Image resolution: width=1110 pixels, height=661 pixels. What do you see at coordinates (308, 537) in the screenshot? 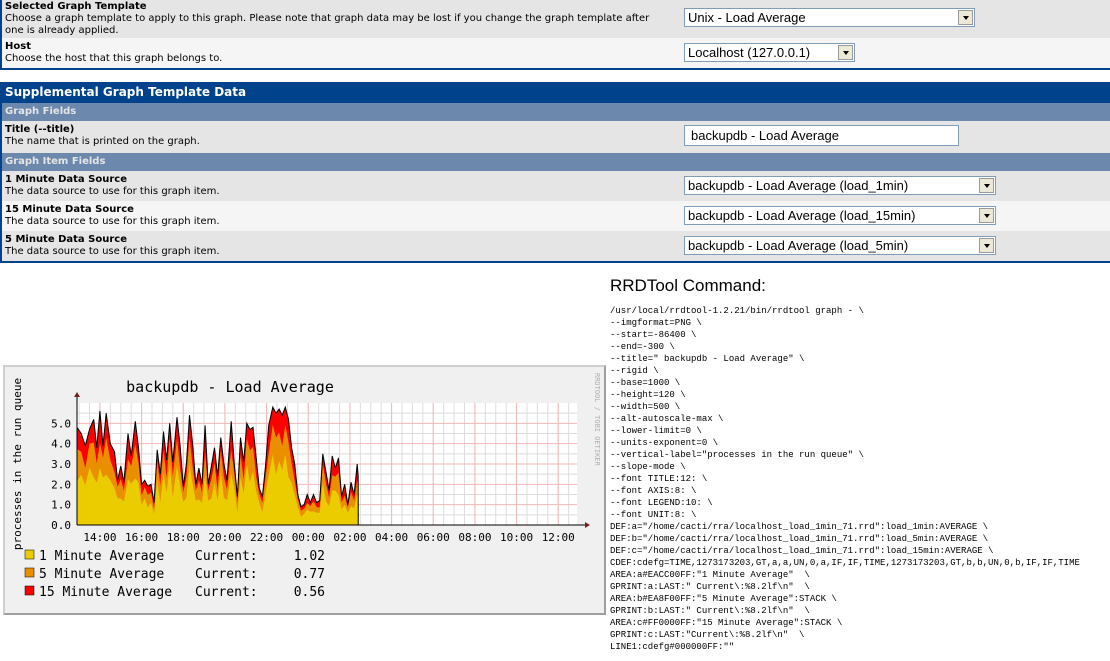
I see `x-tick-label: 00:00` at bounding box center [308, 537].